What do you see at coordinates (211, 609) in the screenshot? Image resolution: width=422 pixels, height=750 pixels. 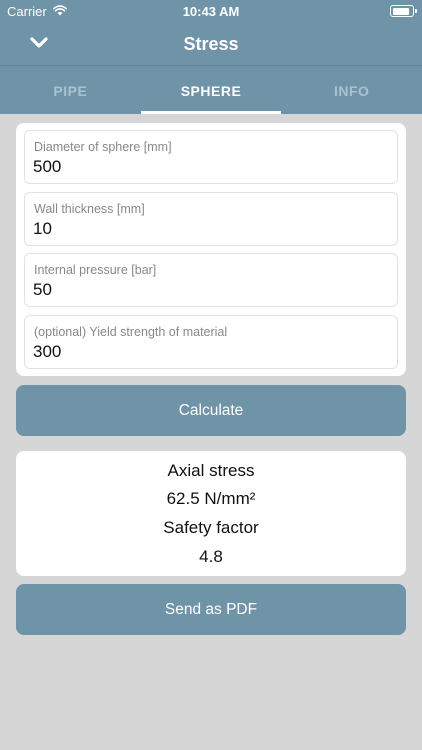 I see `send-pdf-button: Send as PDF` at bounding box center [211, 609].